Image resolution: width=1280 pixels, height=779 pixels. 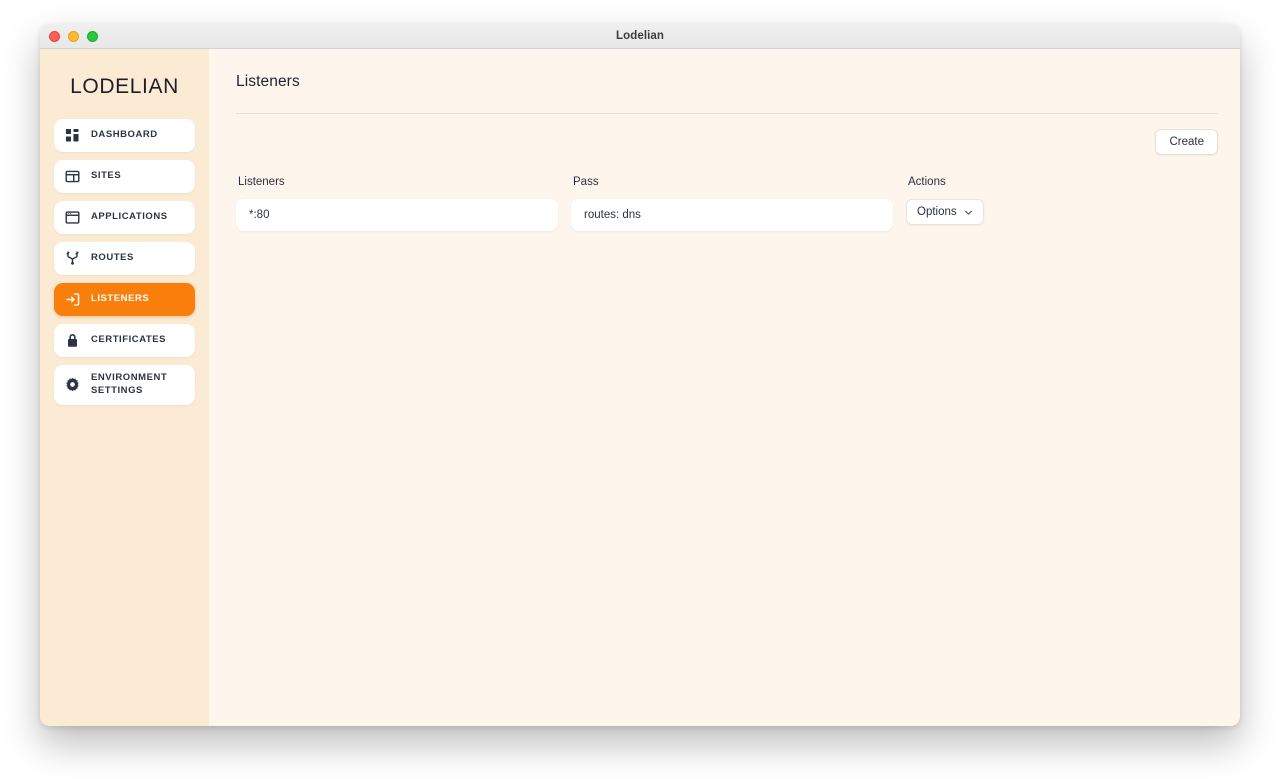 I want to click on sidebar-item-sites: SITES, so click(x=124, y=176).